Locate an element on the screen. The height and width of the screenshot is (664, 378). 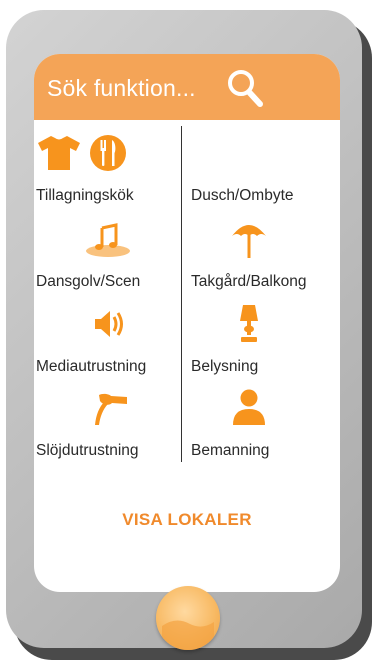
function-label: Dusch/Ombyte is located at coordinates (242, 195).